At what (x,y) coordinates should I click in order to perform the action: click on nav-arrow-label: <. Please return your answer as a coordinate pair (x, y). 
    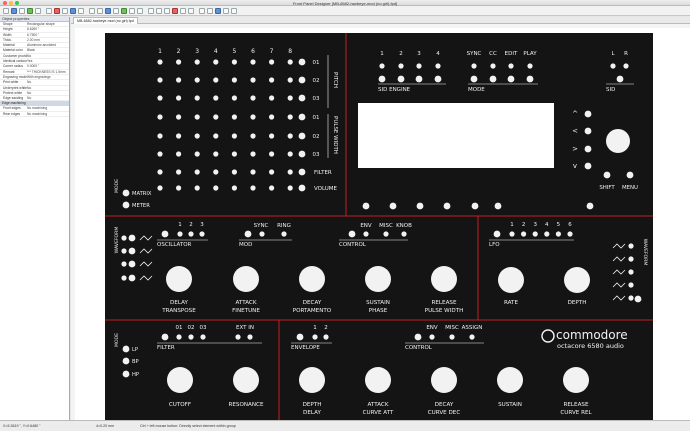
    Looking at the image, I should click on (575, 131).